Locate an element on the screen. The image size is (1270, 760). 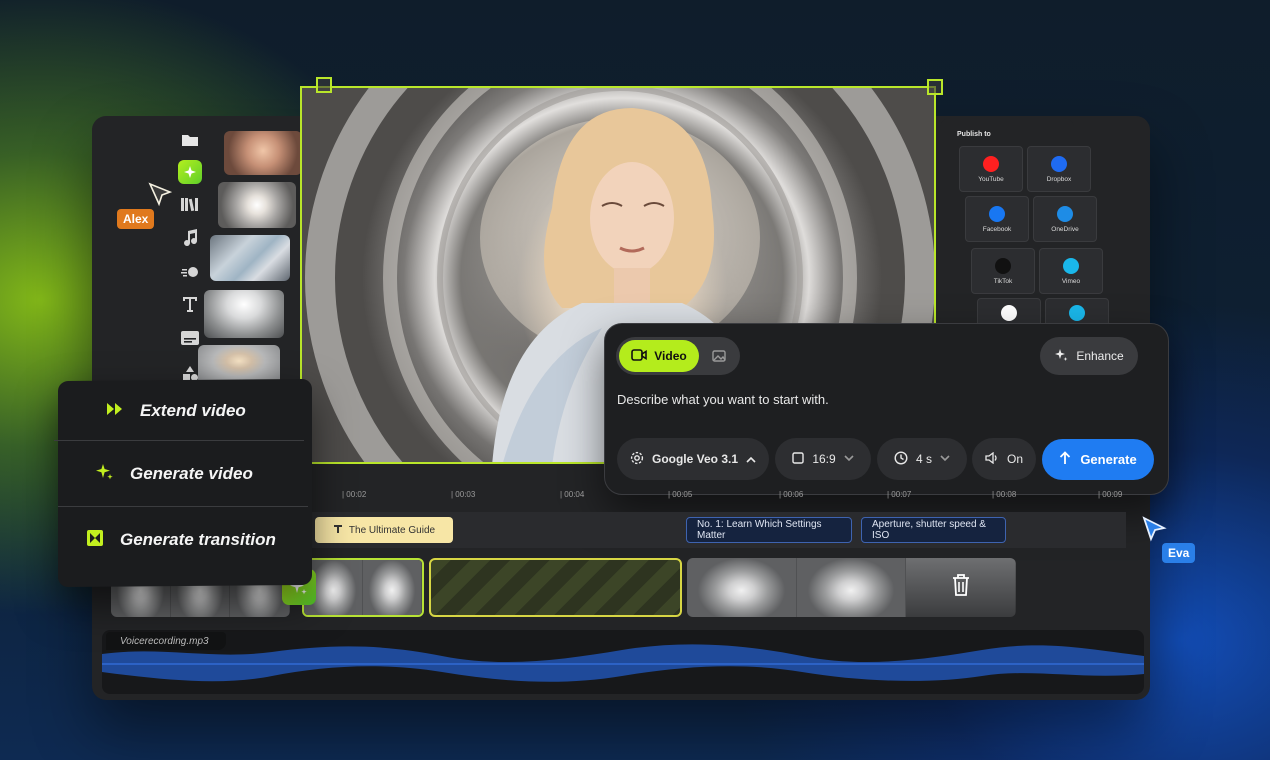
aspect-ratio-label: 16:9 is located at coordinates (824, 459).